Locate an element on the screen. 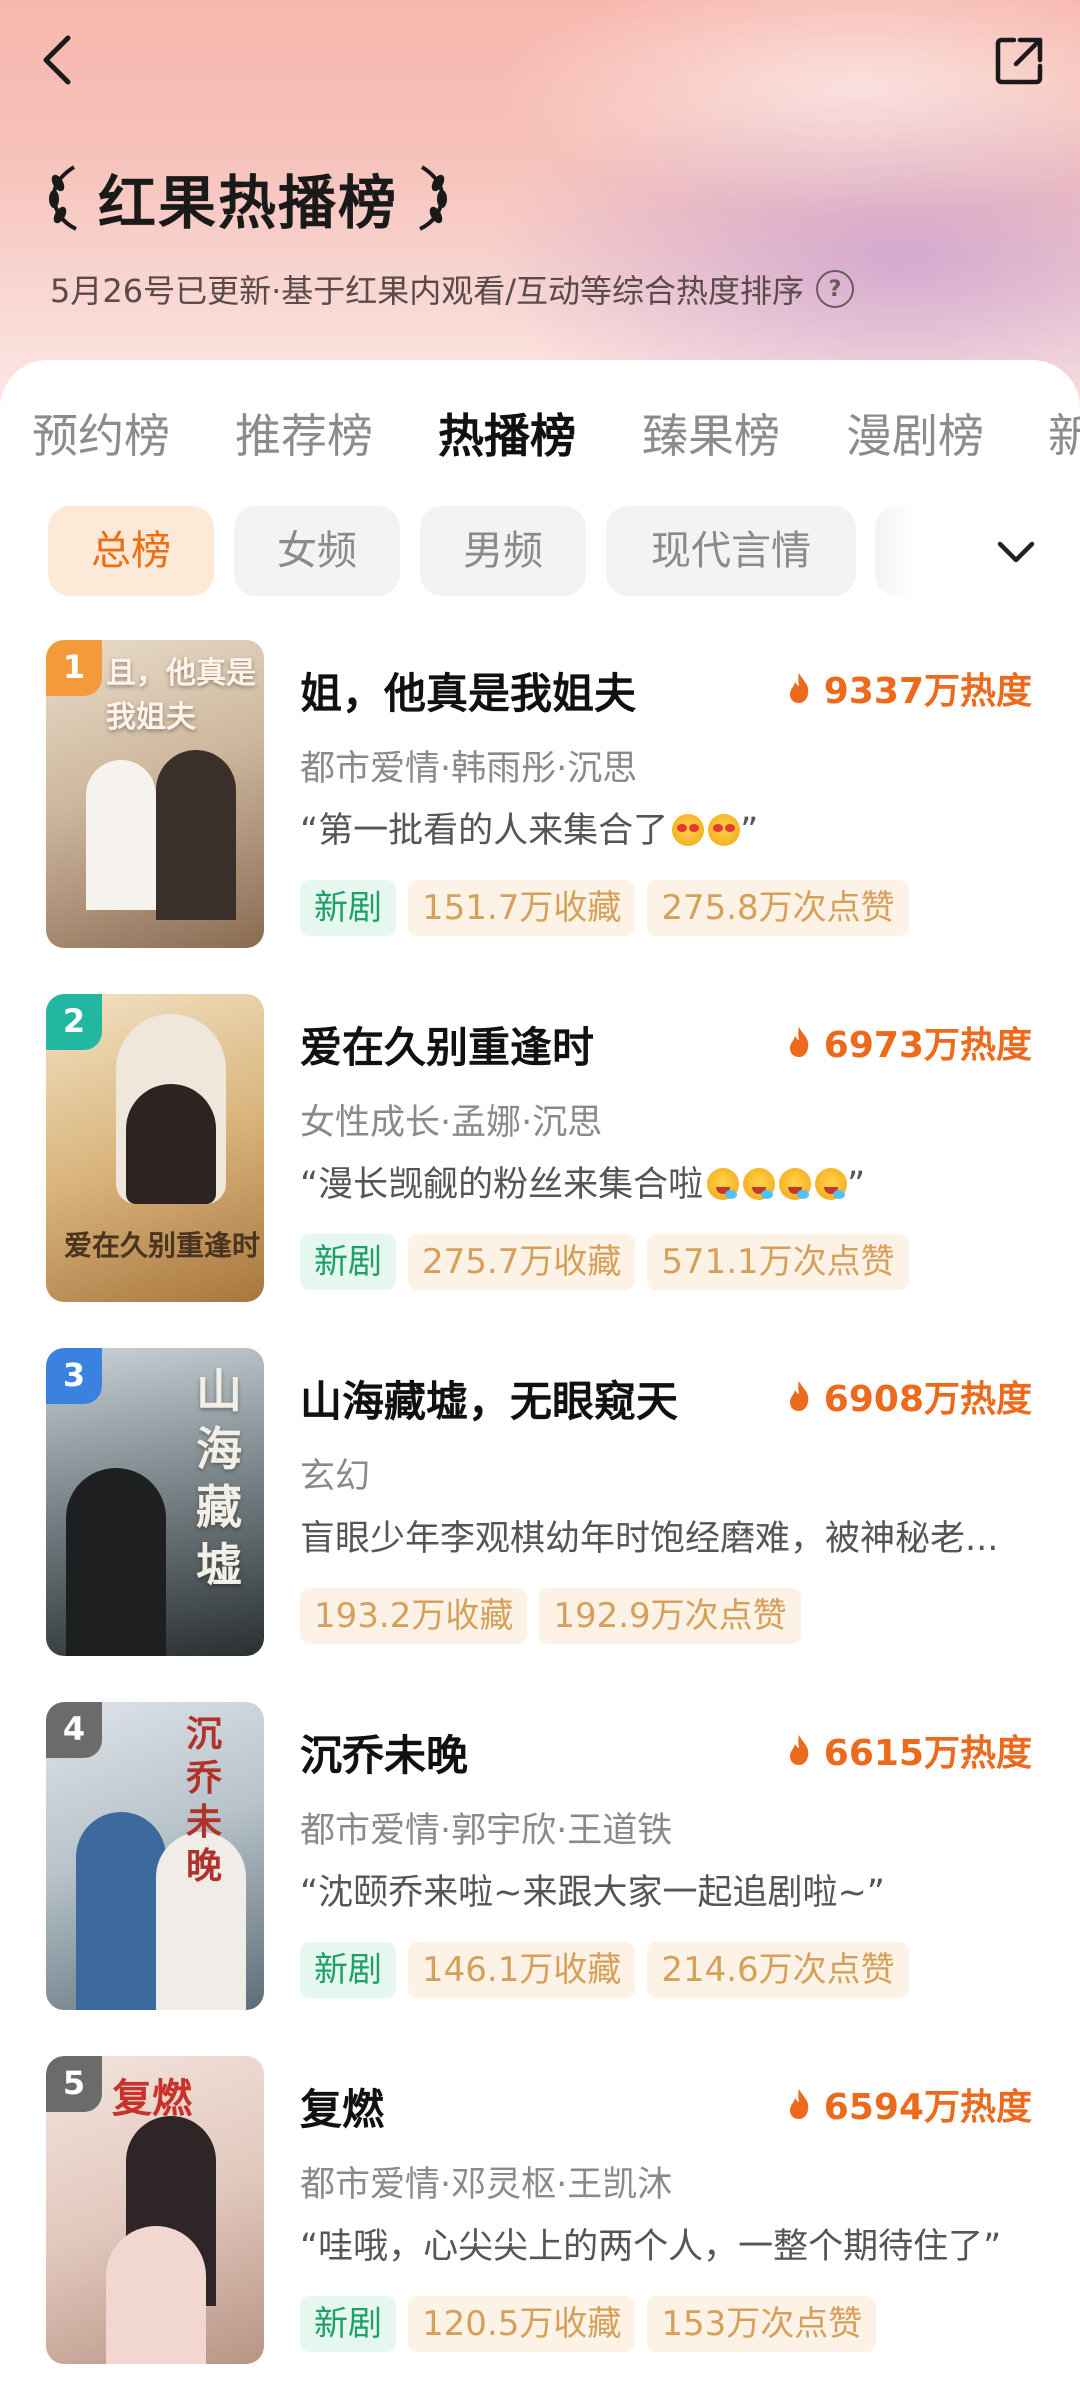 This screenshot has height=2381, width=1080. drama-meta: 都市爱情·郭宇欣·王道铁 is located at coordinates (486, 1831).